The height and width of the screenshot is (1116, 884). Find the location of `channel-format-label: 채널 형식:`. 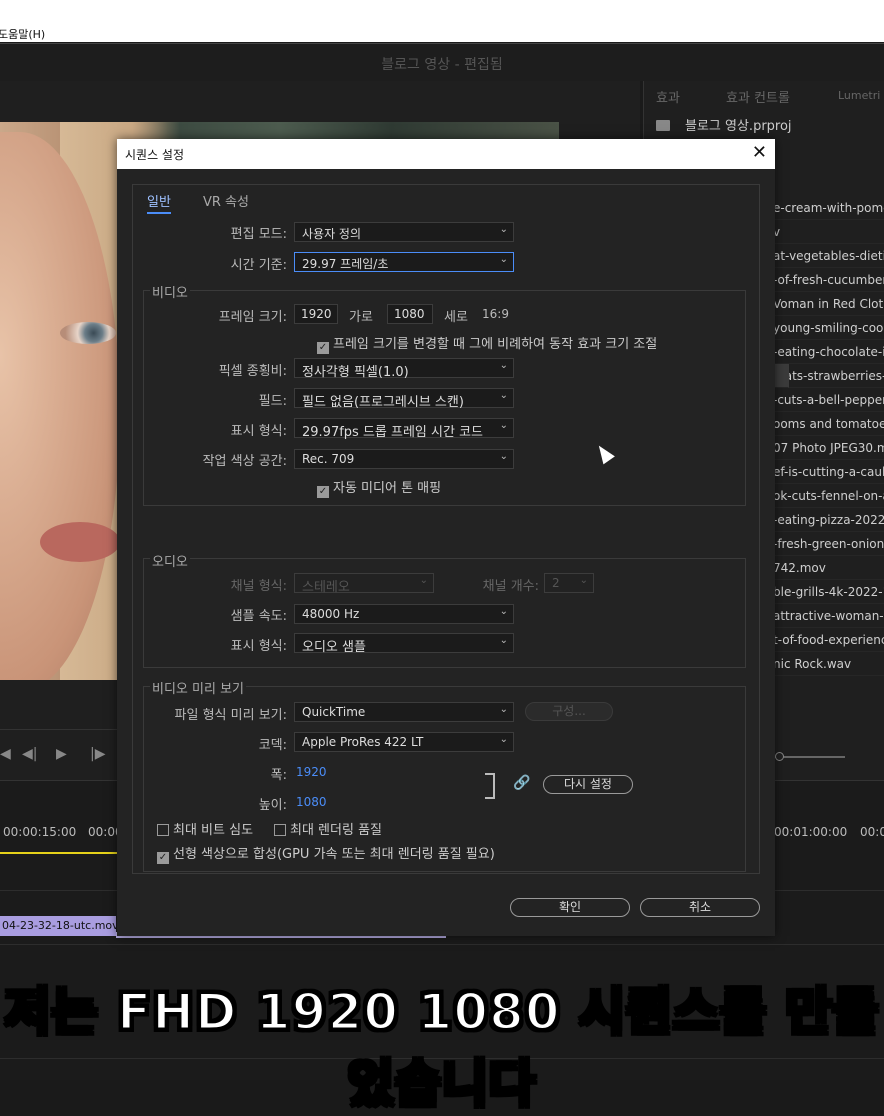

channel-format-label: 채널 형식: is located at coordinates (258, 586).